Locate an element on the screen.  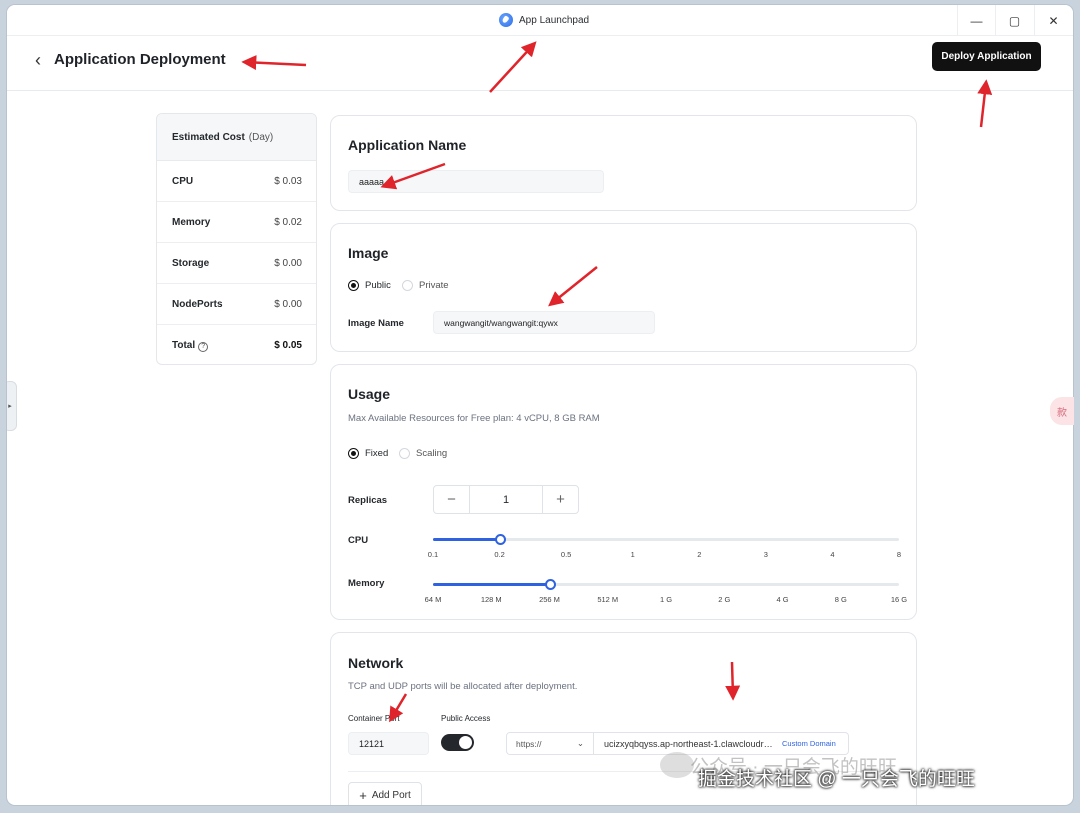
radio-public: Public is located at coordinates (369, 285).